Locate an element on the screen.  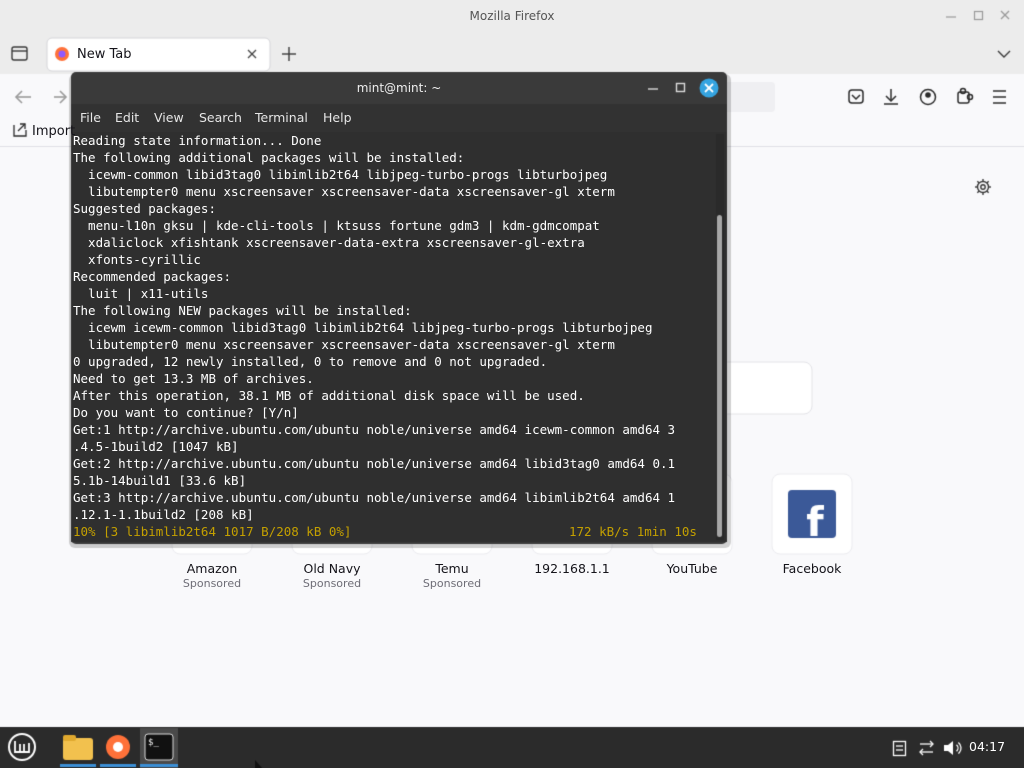
terminal-scrollbar is located at coordinates (719, 377).